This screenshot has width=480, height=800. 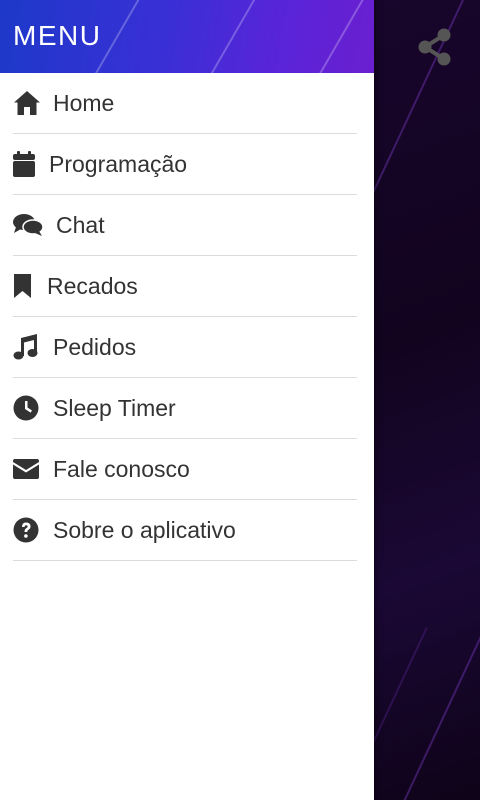 What do you see at coordinates (57, 35) in the screenshot?
I see `drawer-title: MENU` at bounding box center [57, 35].